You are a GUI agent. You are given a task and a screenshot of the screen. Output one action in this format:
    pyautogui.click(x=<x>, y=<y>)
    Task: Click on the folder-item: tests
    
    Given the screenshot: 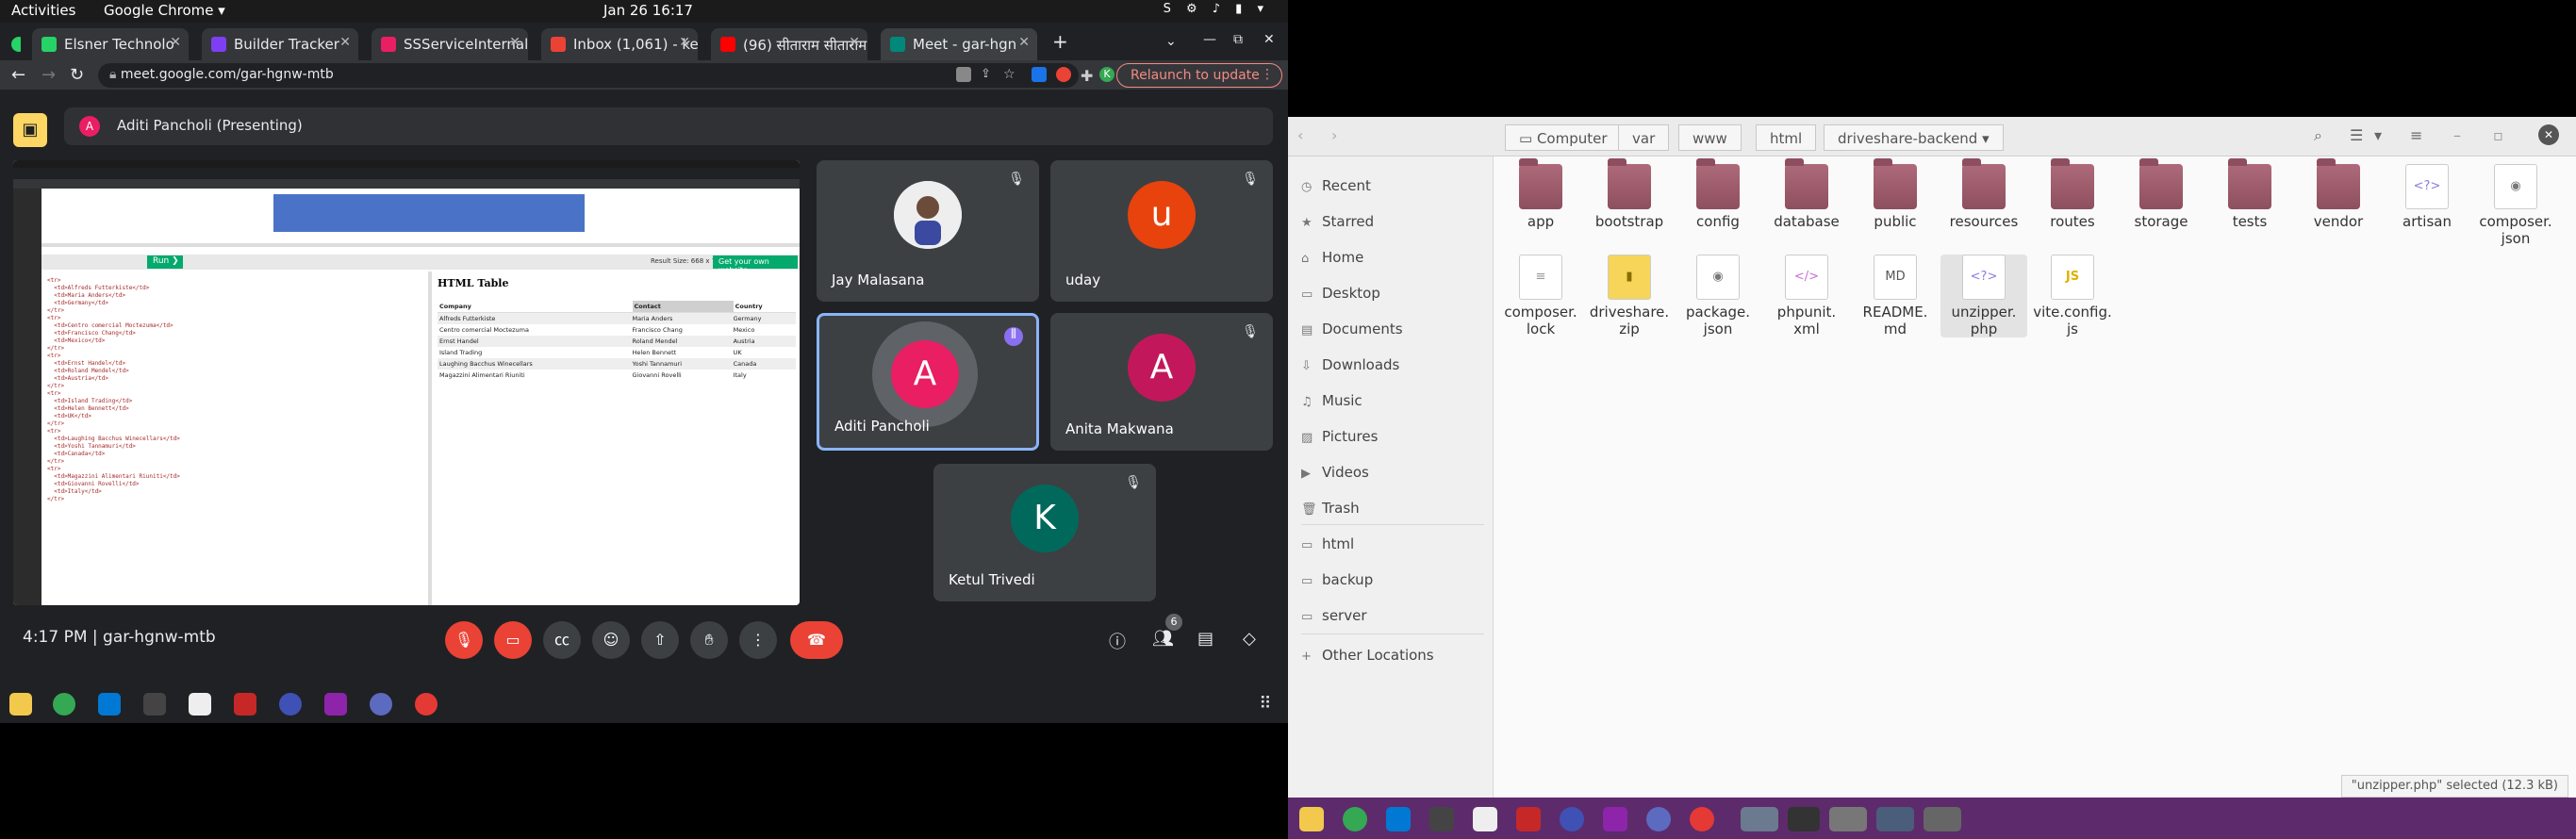 What is the action you would take?
    pyautogui.click(x=2249, y=194)
    